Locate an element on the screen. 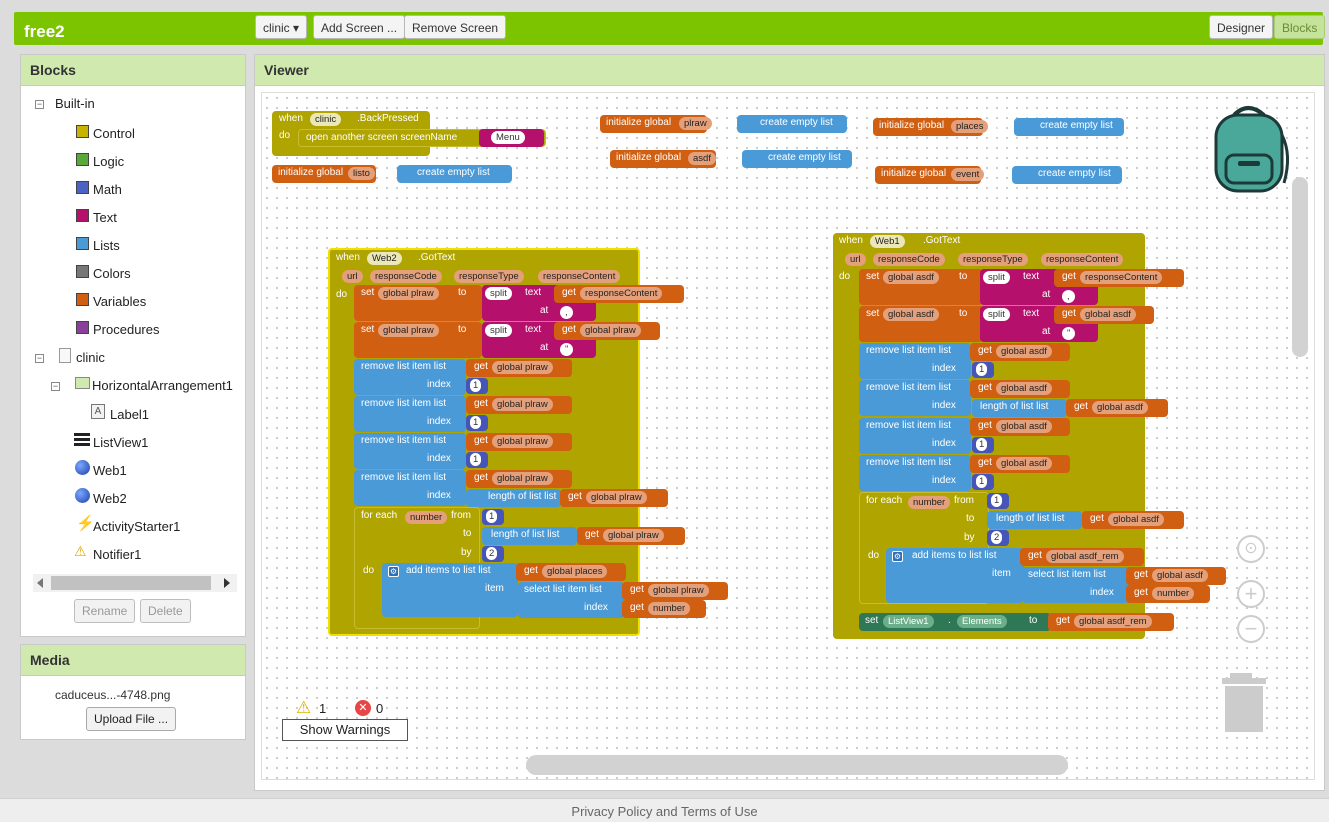 This screenshot has height=822, width=1329. tree-horizontal-arrangement: HorizontalArrangement1 is located at coordinates (162, 386).